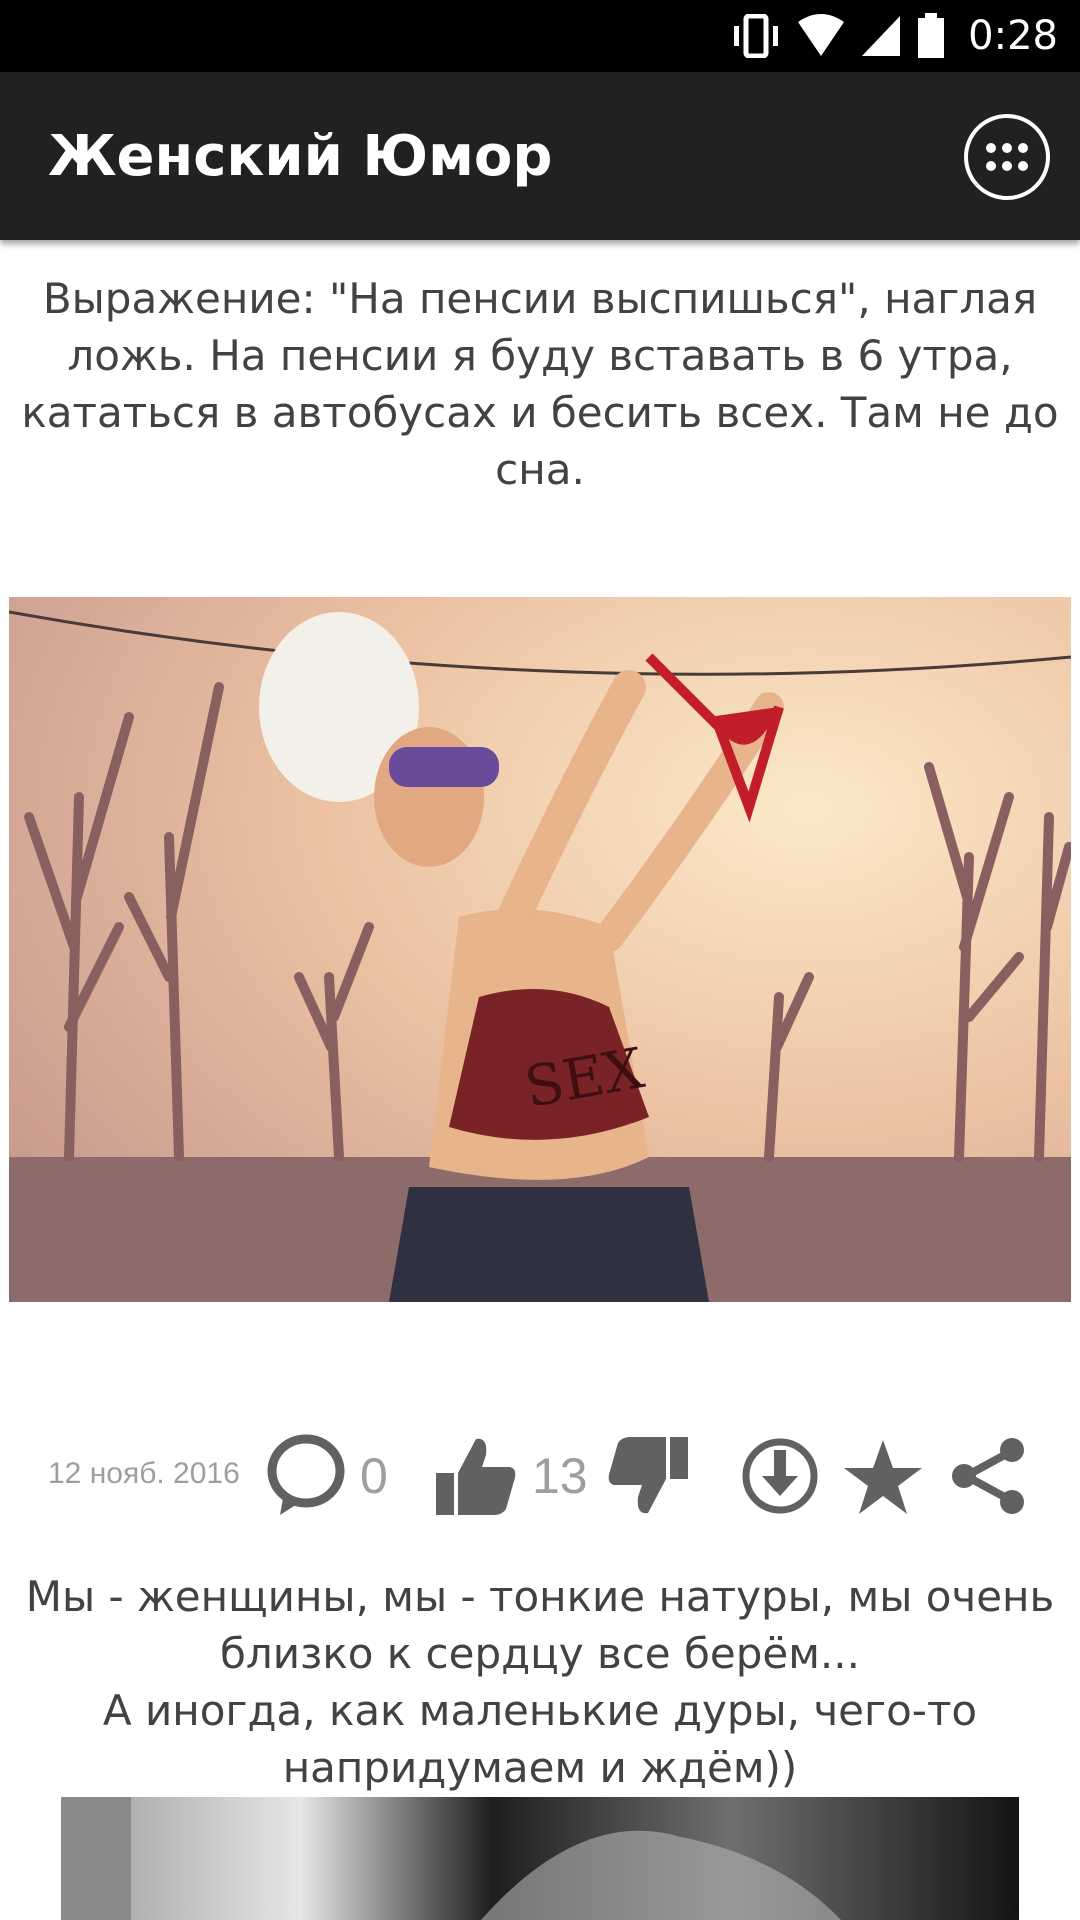  Describe the element at coordinates (300, 156) in the screenshot. I see `app-title: Женский Юмор` at that location.